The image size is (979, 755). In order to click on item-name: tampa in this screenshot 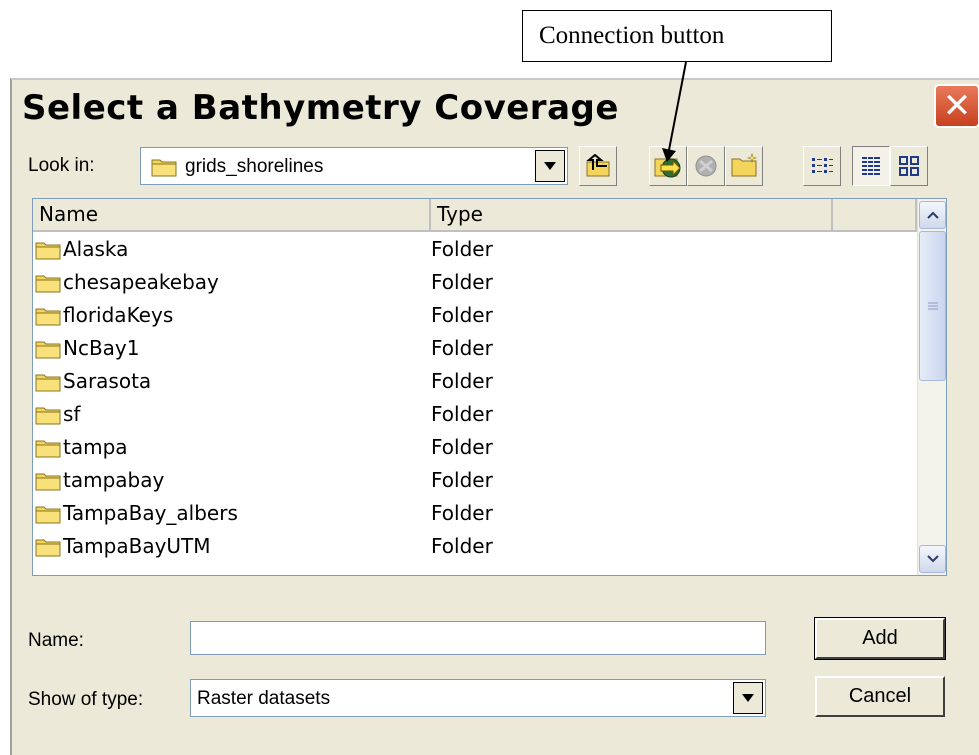, I will do `click(95, 447)`.